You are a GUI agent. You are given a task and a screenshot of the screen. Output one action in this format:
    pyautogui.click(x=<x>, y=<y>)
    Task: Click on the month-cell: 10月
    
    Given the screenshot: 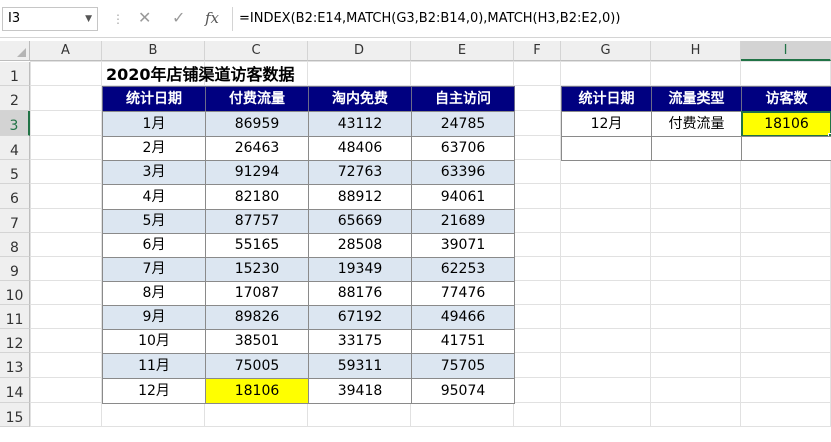 What is the action you would take?
    pyautogui.click(x=154, y=341)
    